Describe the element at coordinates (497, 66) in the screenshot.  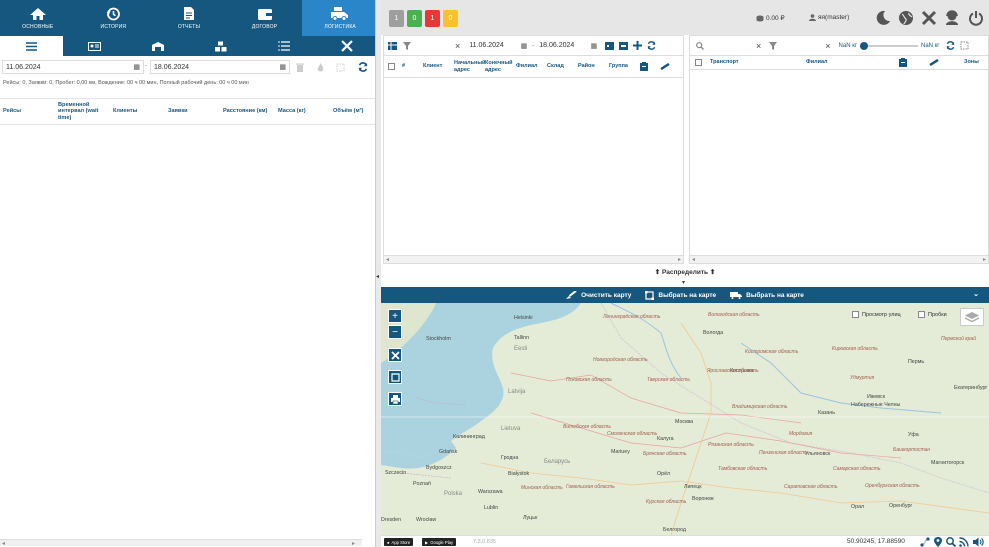
I see `col-end-address: Конечный адрес` at that location.